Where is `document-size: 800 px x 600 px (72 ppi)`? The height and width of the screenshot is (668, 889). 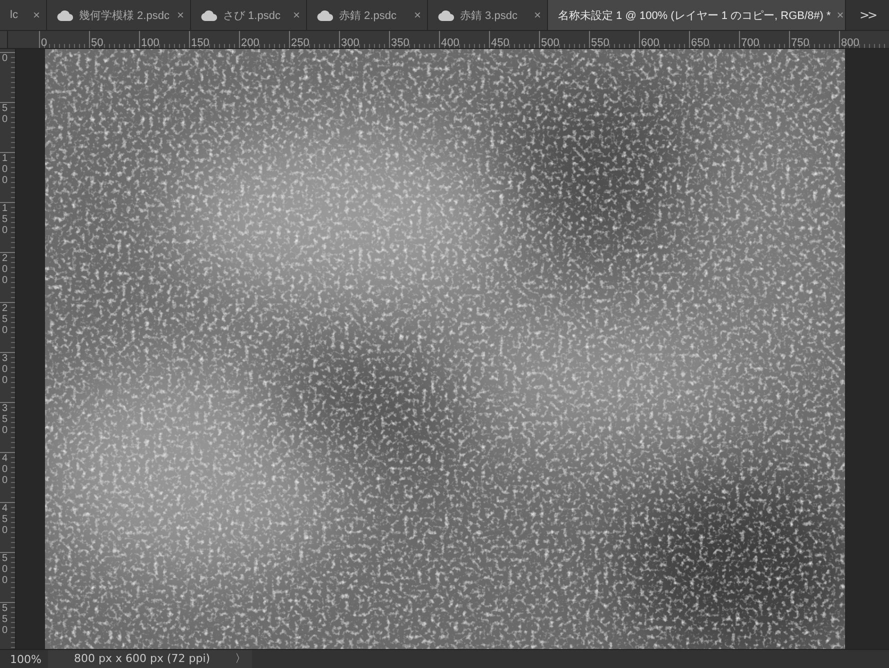 document-size: 800 px x 600 px (72 ppi) is located at coordinates (138, 659).